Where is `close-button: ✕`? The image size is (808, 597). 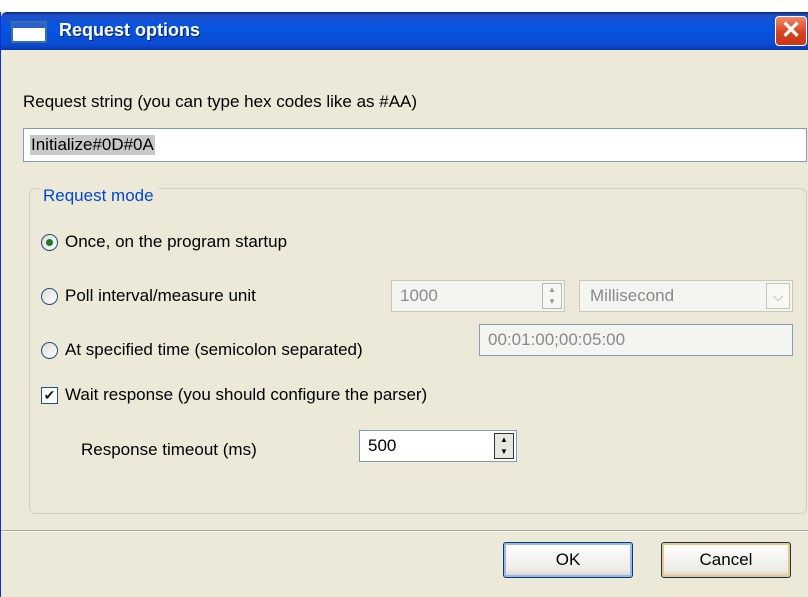 close-button: ✕ is located at coordinates (791, 31).